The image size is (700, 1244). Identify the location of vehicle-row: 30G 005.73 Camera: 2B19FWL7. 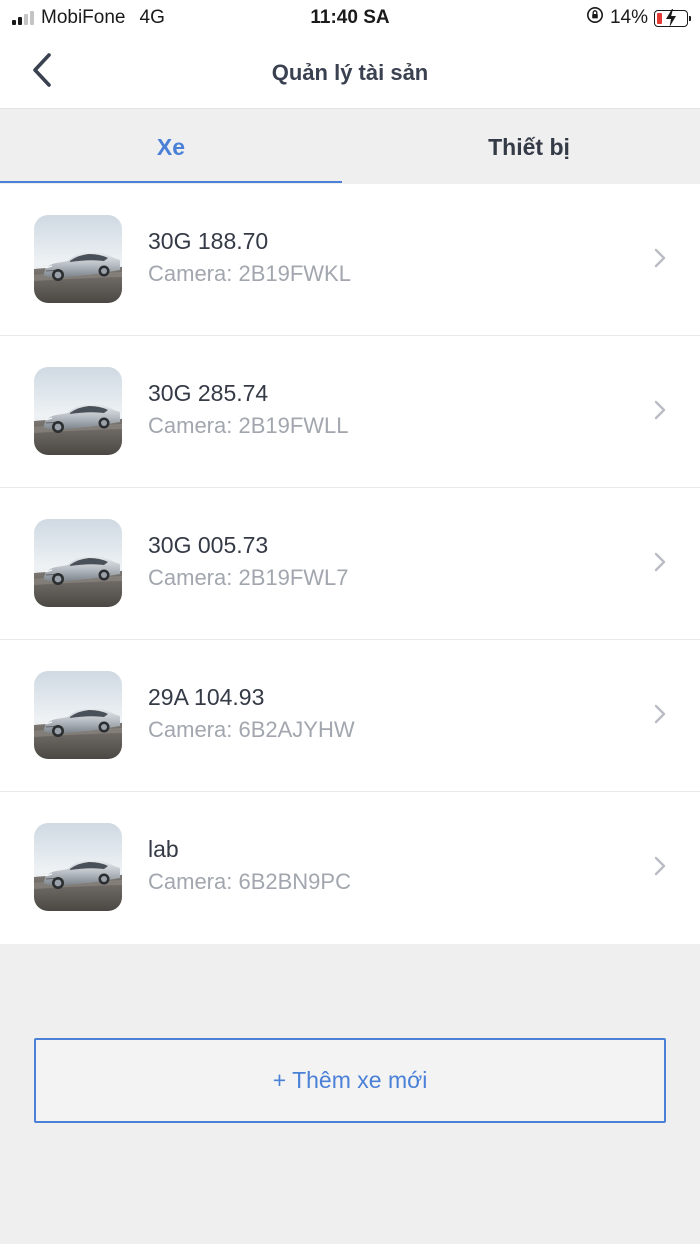
(350, 564).